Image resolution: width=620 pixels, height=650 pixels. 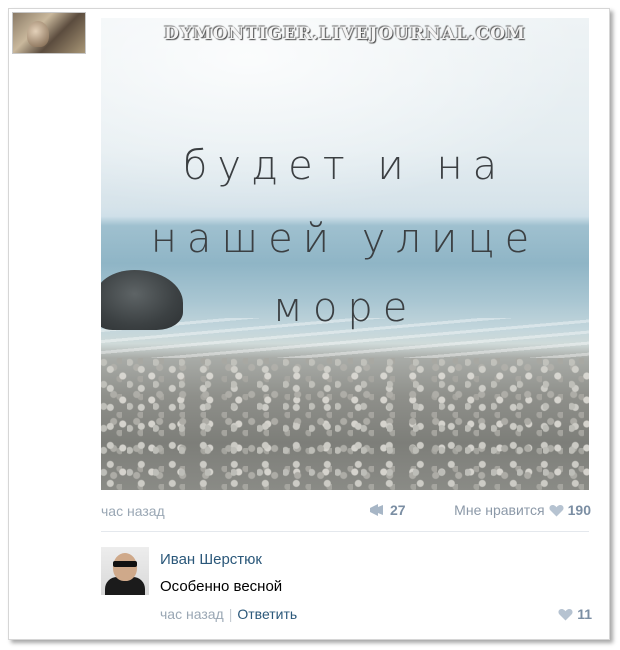 I want to click on comment-meta: час назад | Ответить, so click(x=228, y=614).